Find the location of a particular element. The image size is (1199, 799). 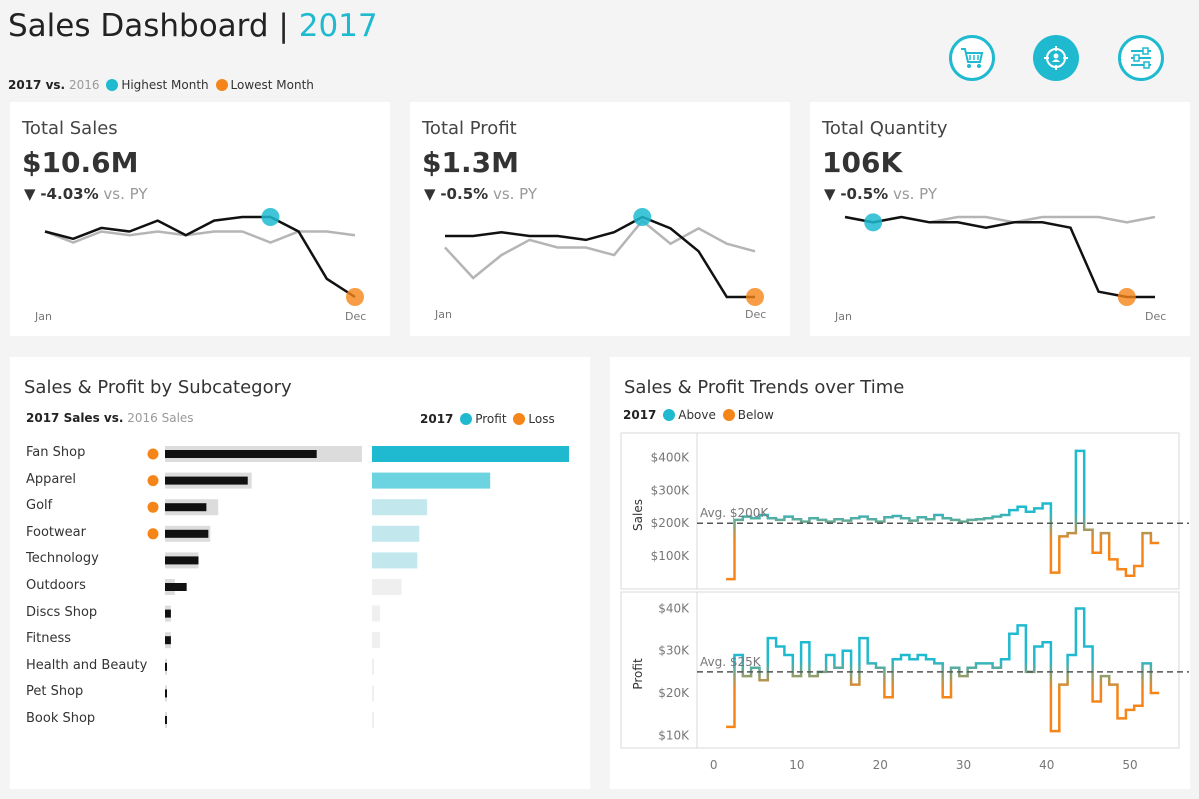

y-tick-label: $100K is located at coordinates (671, 556).